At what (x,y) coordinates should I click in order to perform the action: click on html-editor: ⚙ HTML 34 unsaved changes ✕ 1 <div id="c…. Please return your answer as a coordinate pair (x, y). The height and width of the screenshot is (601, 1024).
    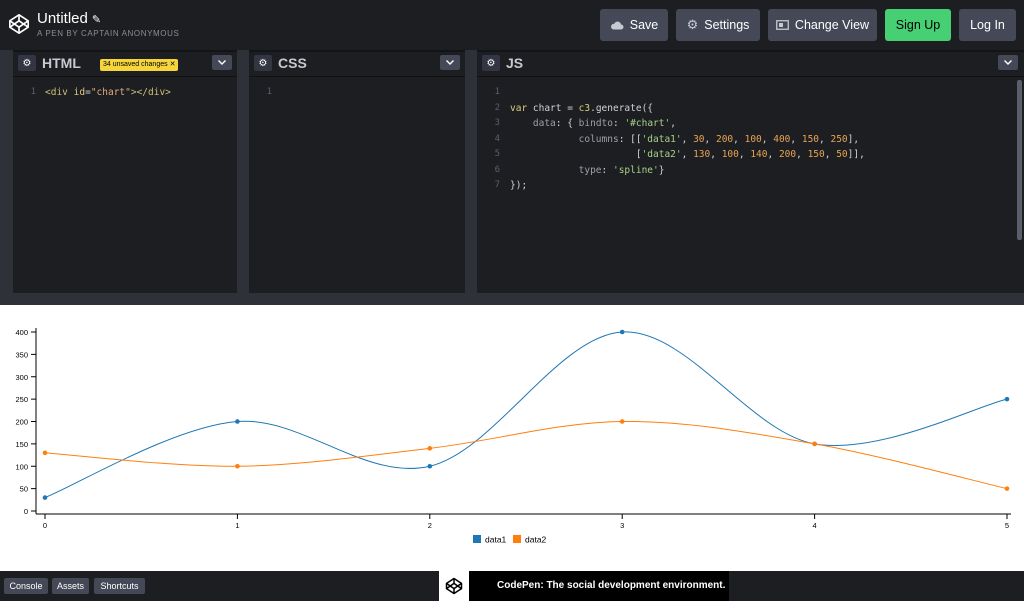
    Looking at the image, I should click on (125, 172).